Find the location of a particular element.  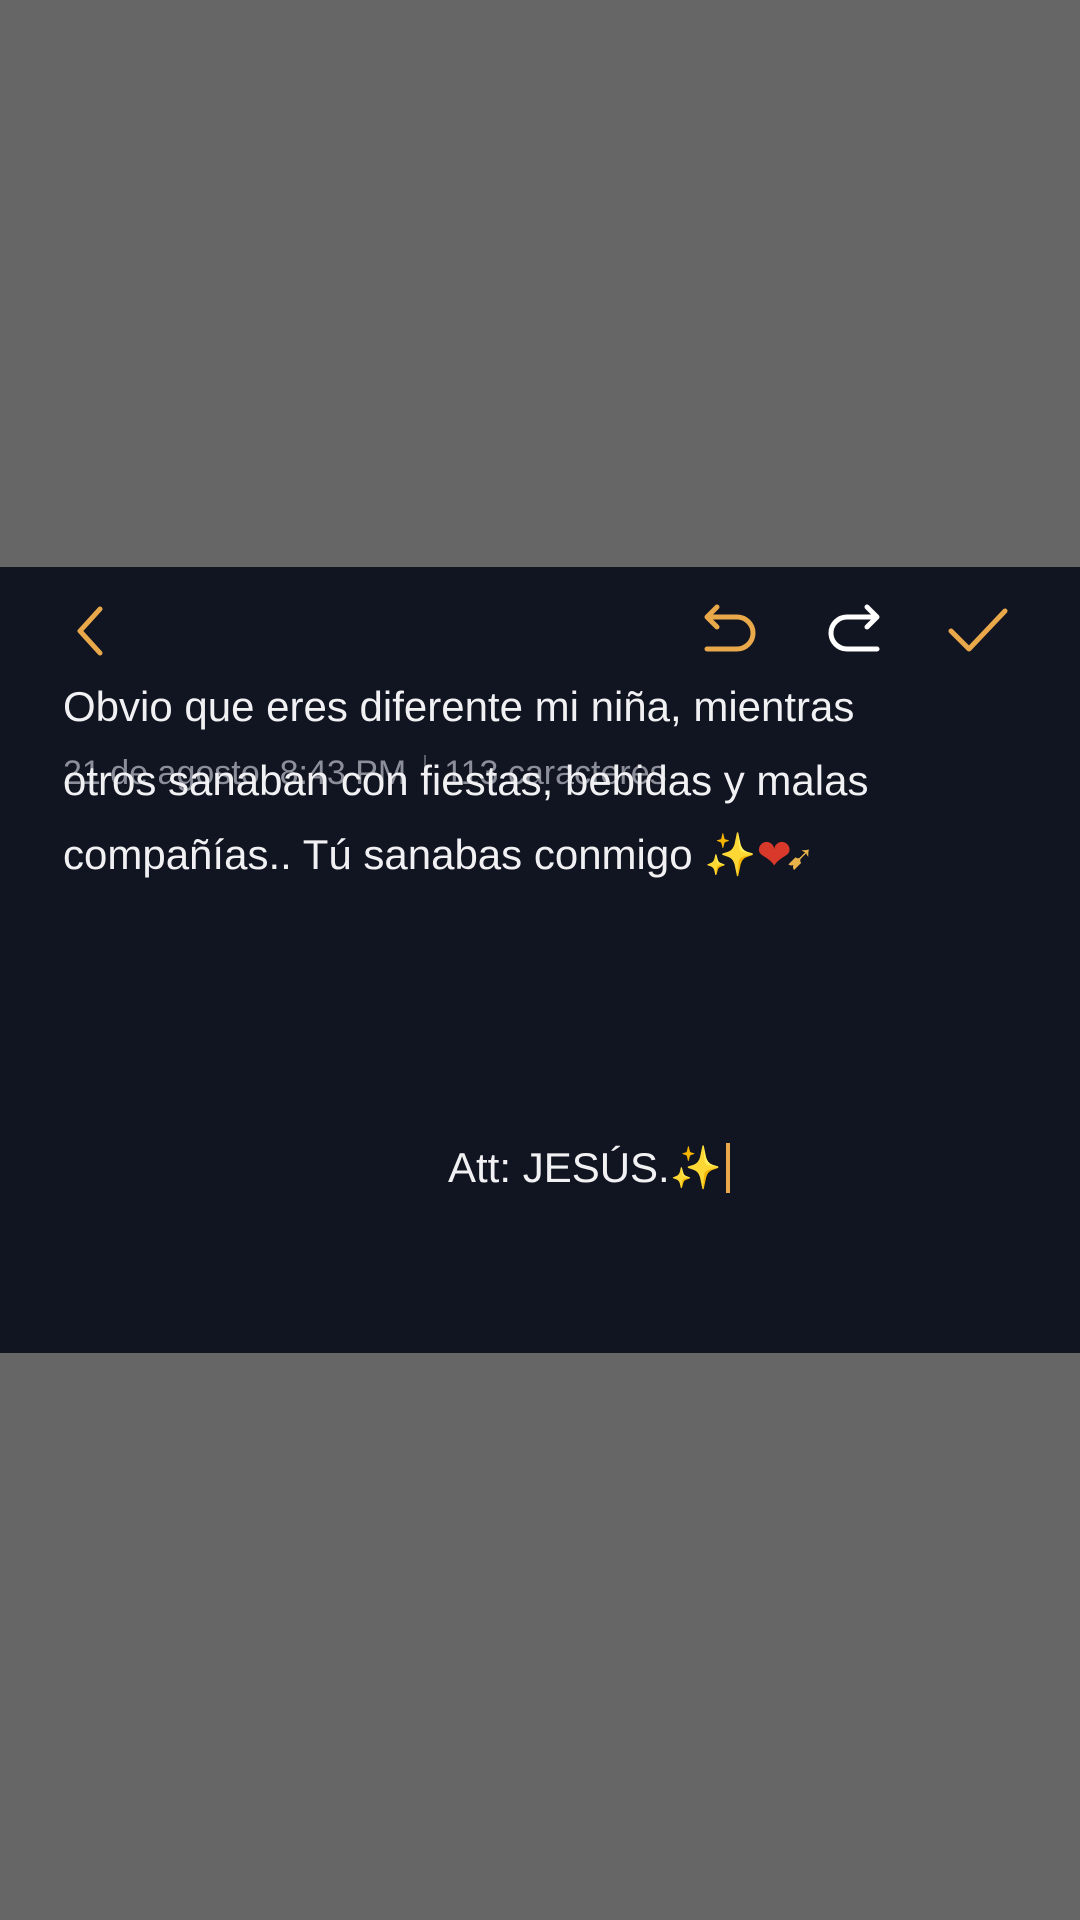

signature-text: Att: JESÚS. is located at coordinates (559, 1167).